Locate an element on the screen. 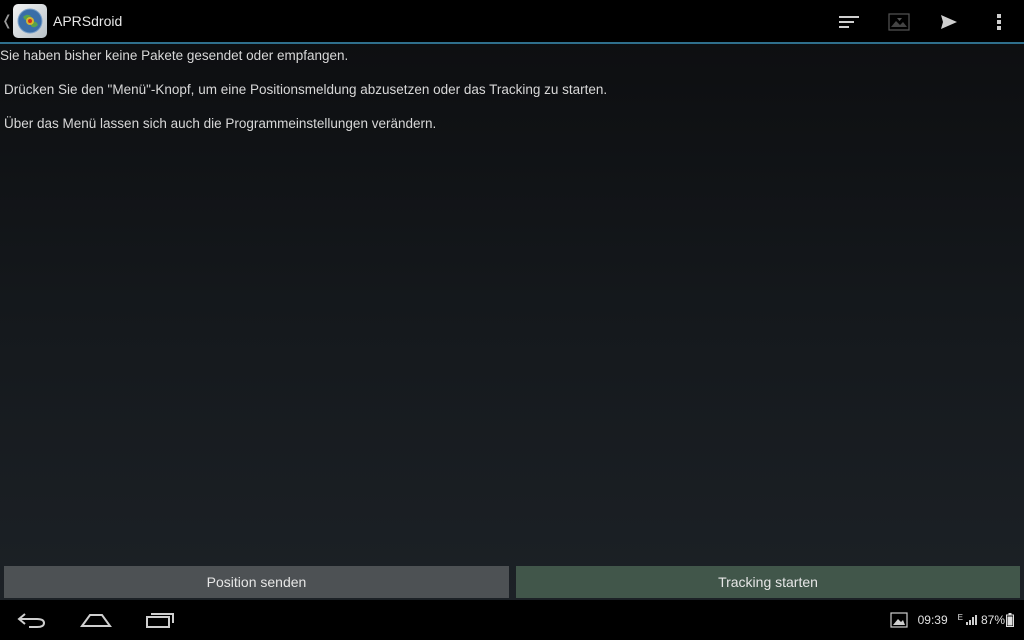 The image size is (1024, 640). send-icon is located at coordinates (949, 22).